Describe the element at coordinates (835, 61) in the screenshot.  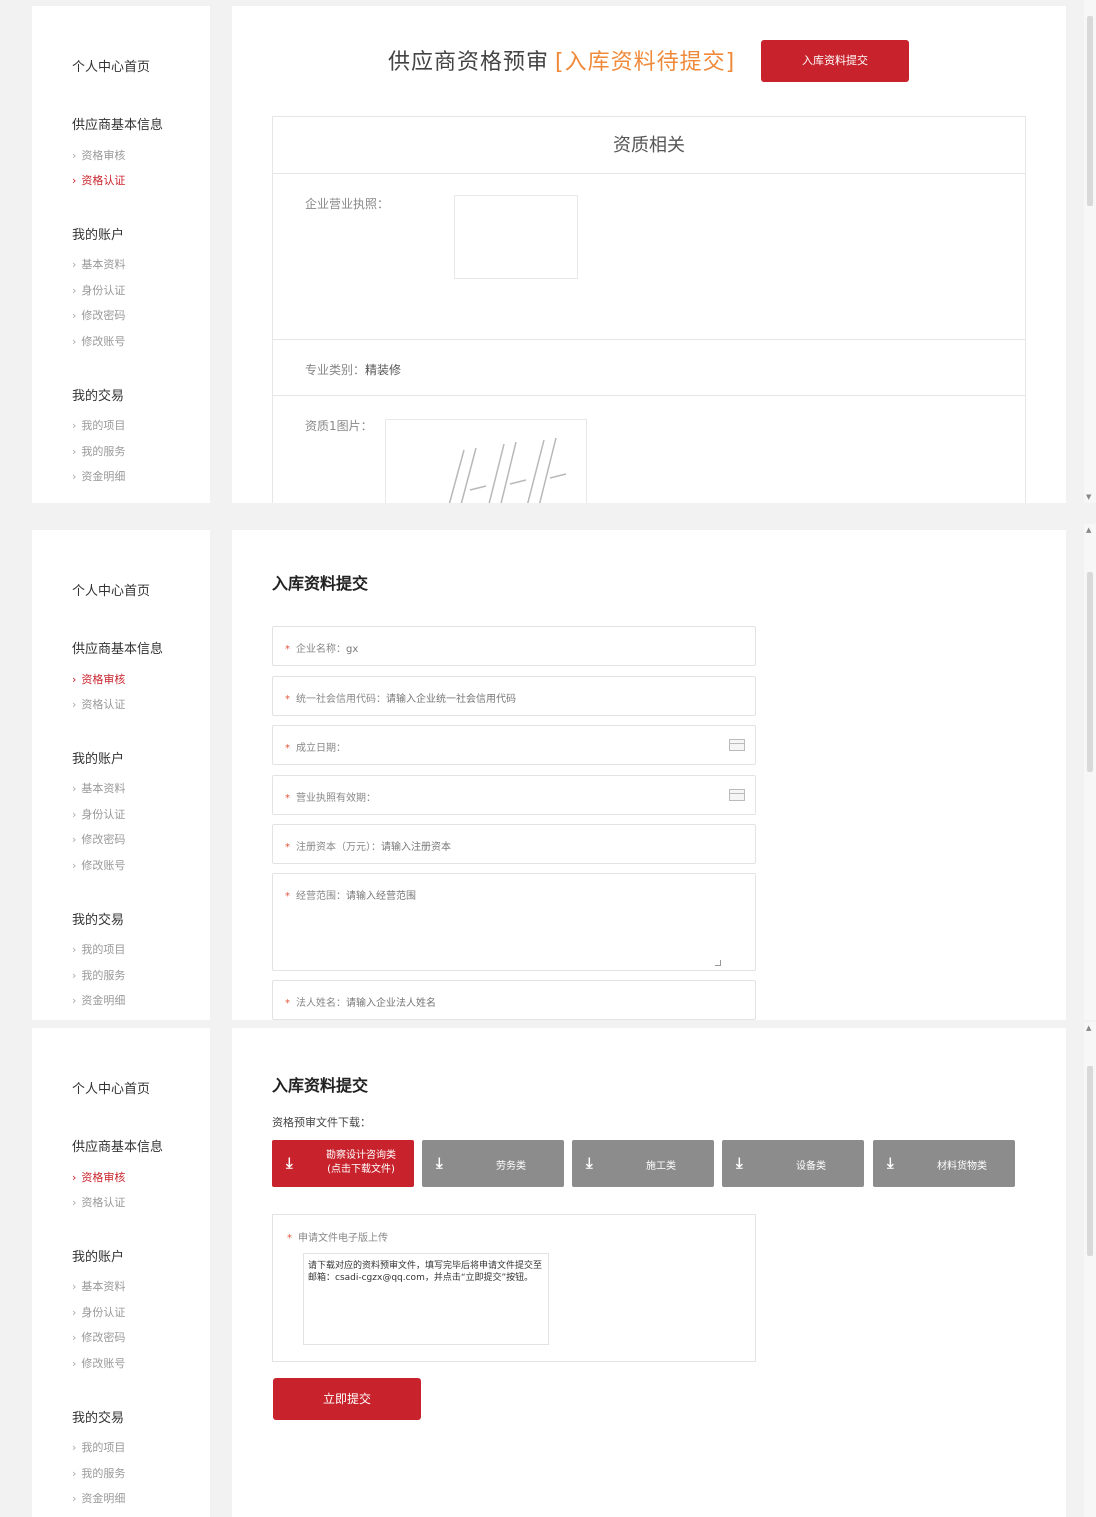
I see `submit-materials-button: 入库资料提交` at that location.